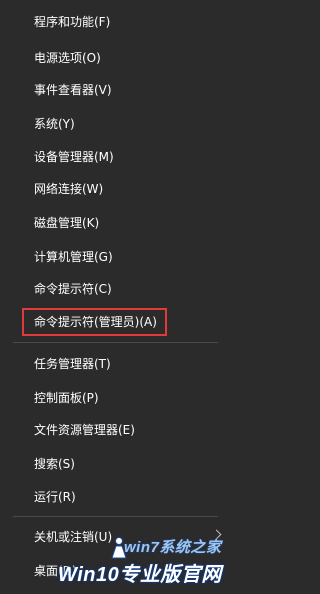 This screenshot has width=320, height=594. What do you see at coordinates (115, 497) in the screenshot?
I see `menu-item-run: 运行(R)` at bounding box center [115, 497].